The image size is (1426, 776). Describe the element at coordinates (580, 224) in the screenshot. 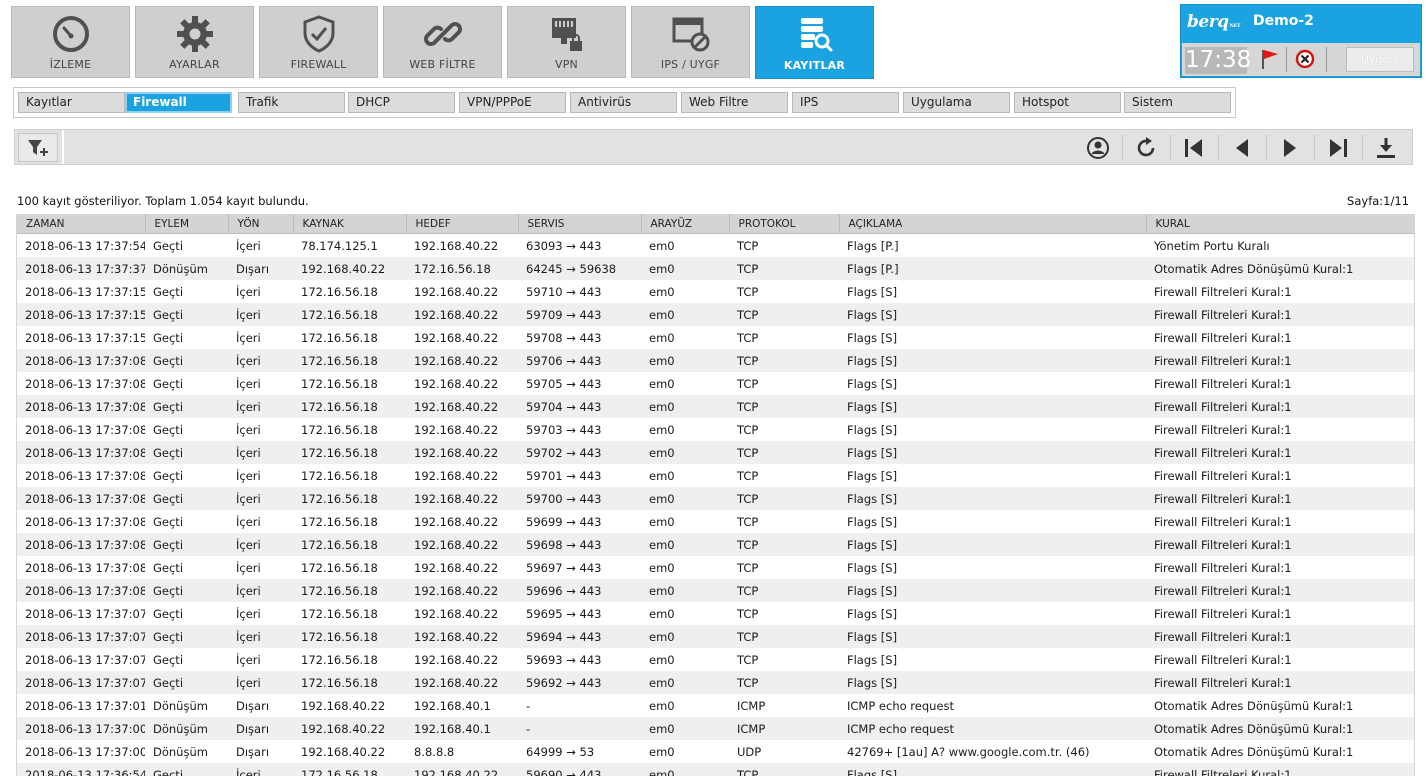

I see `column-header: SERVIS` at that location.